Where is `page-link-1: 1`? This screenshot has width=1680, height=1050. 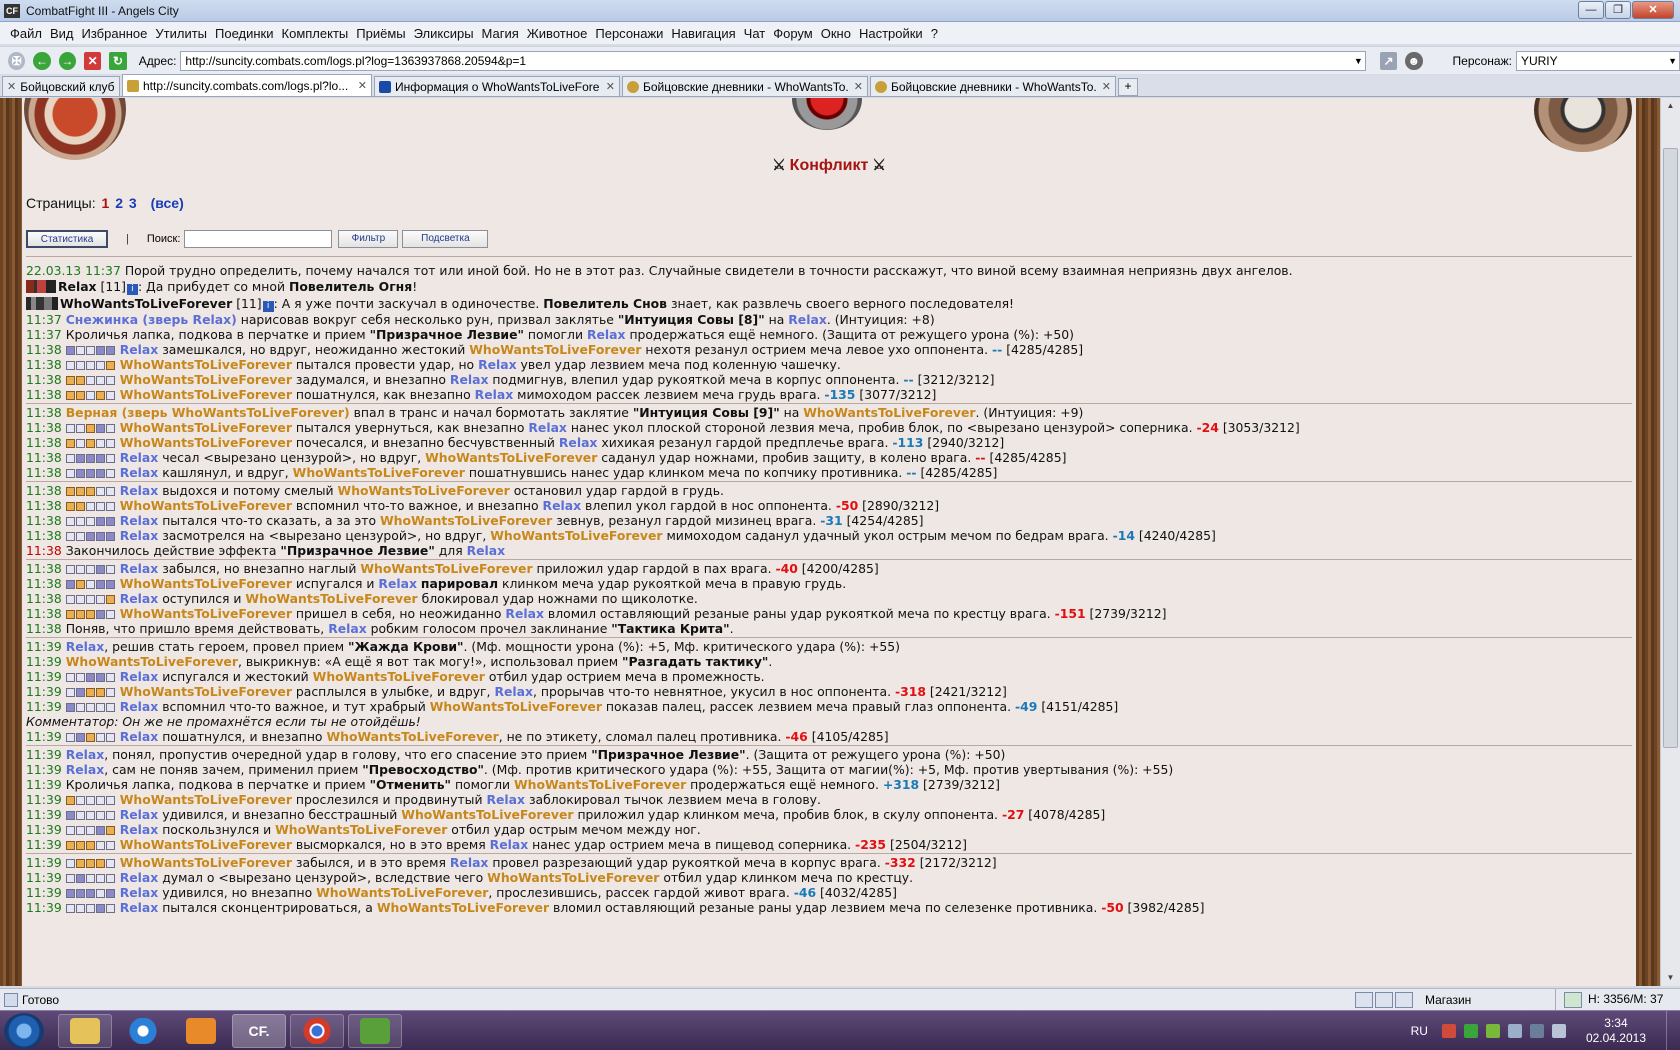 page-link-1: 1 is located at coordinates (106, 203).